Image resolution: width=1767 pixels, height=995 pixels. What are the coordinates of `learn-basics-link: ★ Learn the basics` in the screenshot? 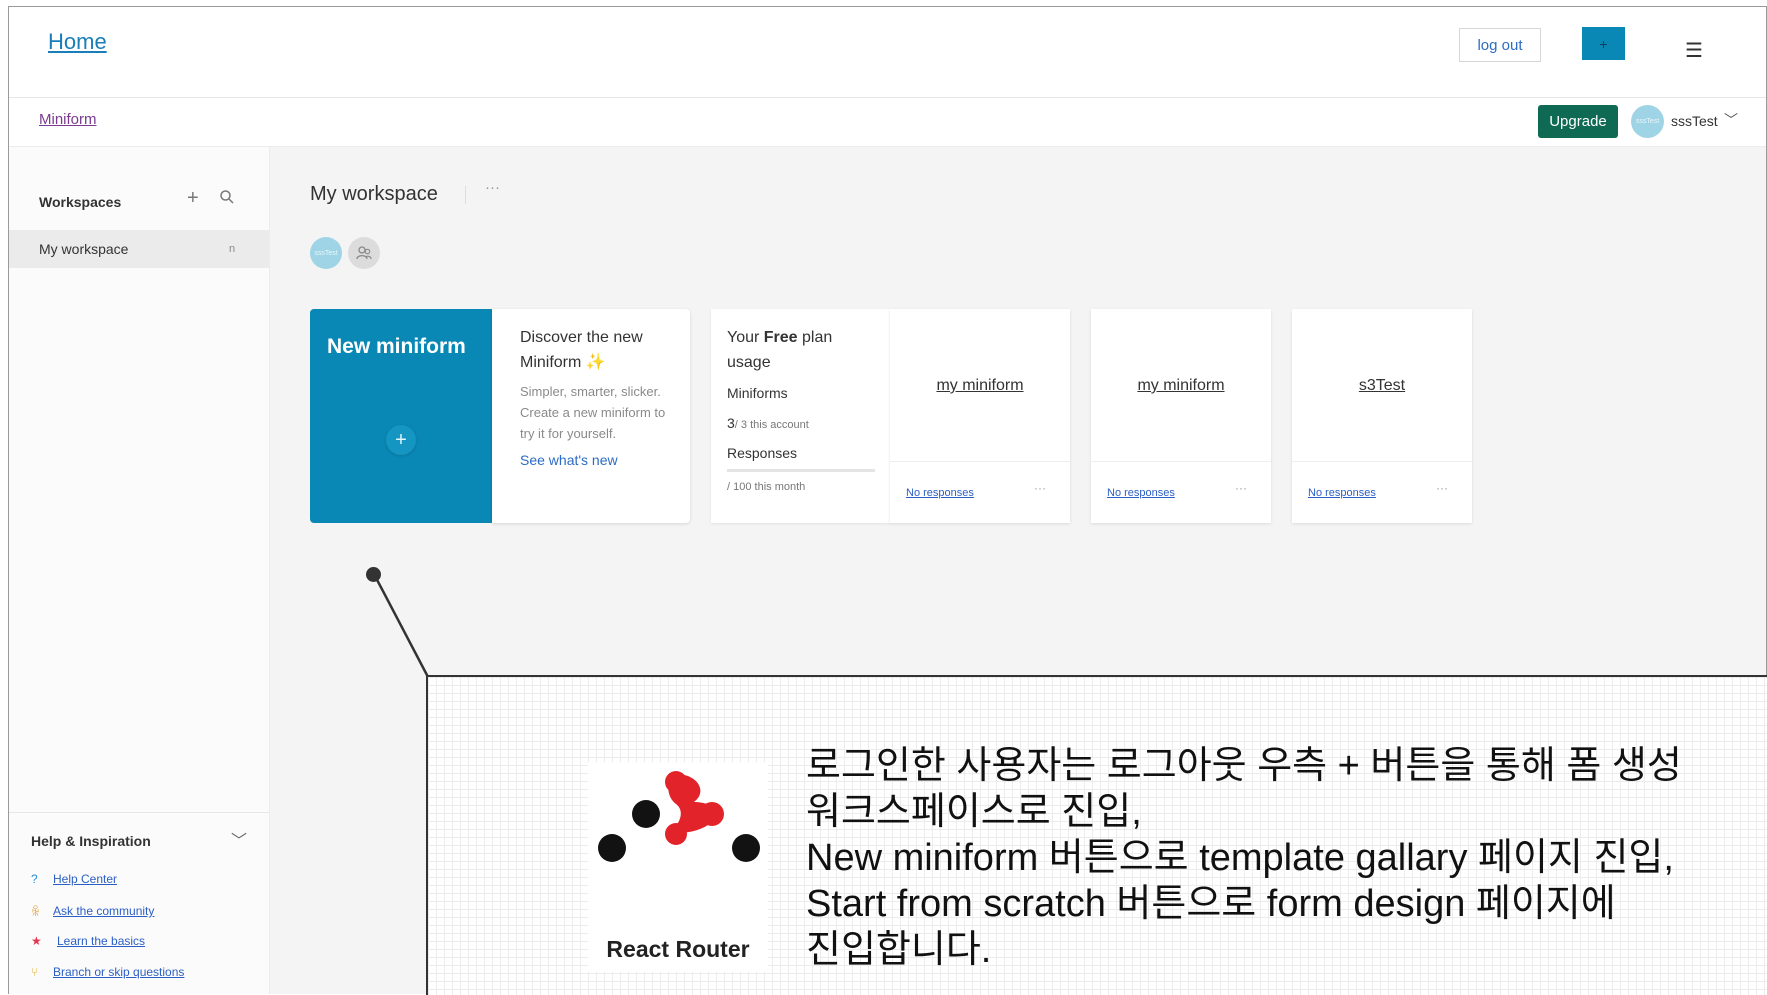 It's located at (88, 941).